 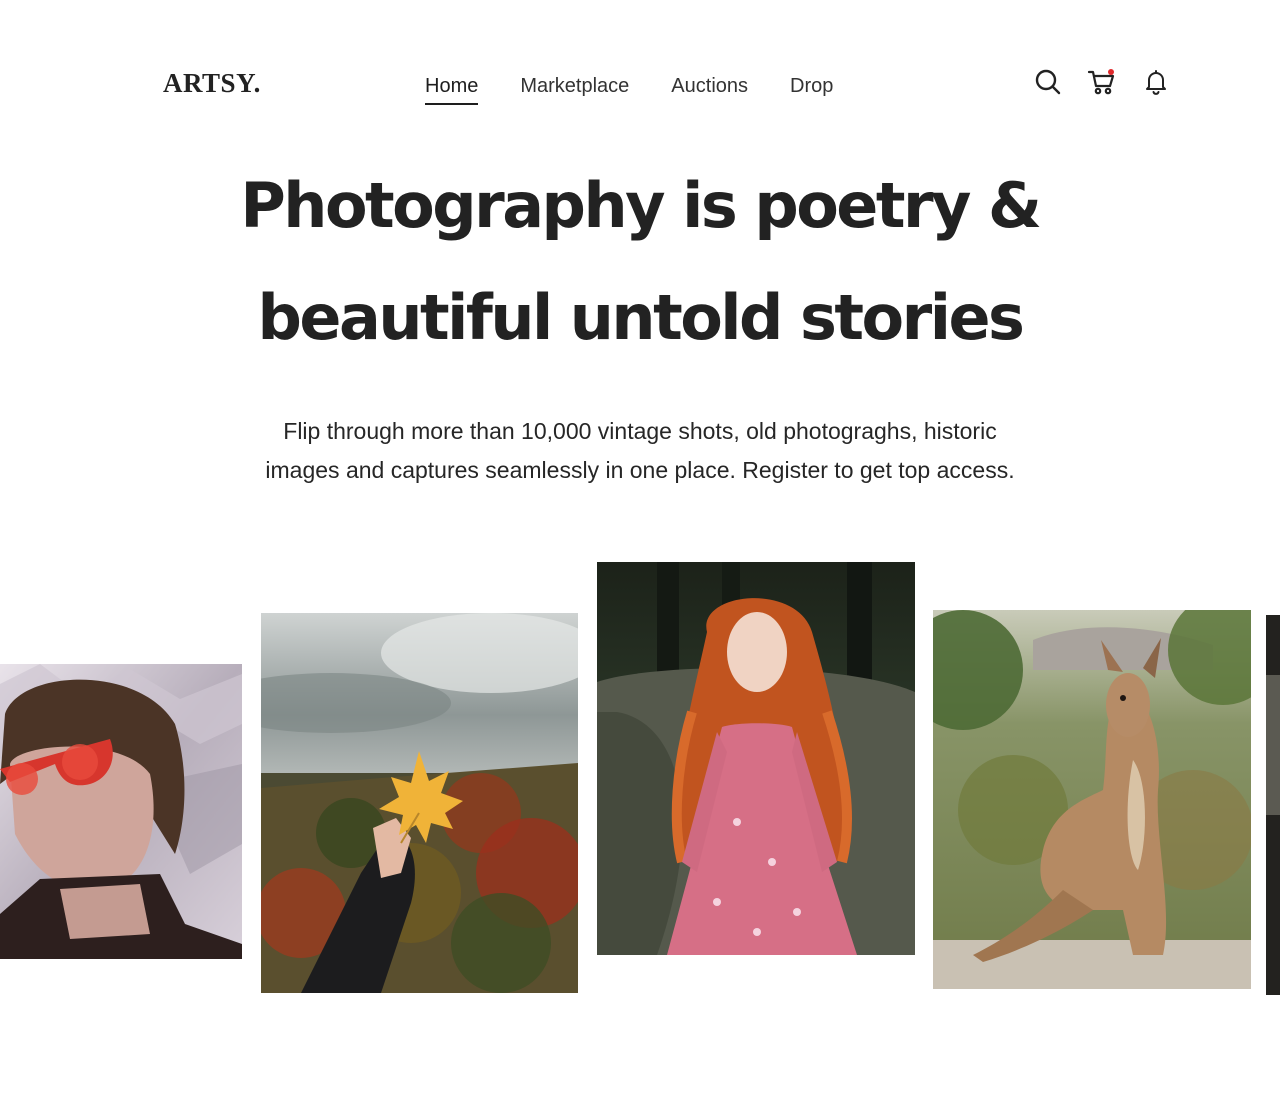 I want to click on gallery-photo-maple-leaf, so click(x=419, y=803).